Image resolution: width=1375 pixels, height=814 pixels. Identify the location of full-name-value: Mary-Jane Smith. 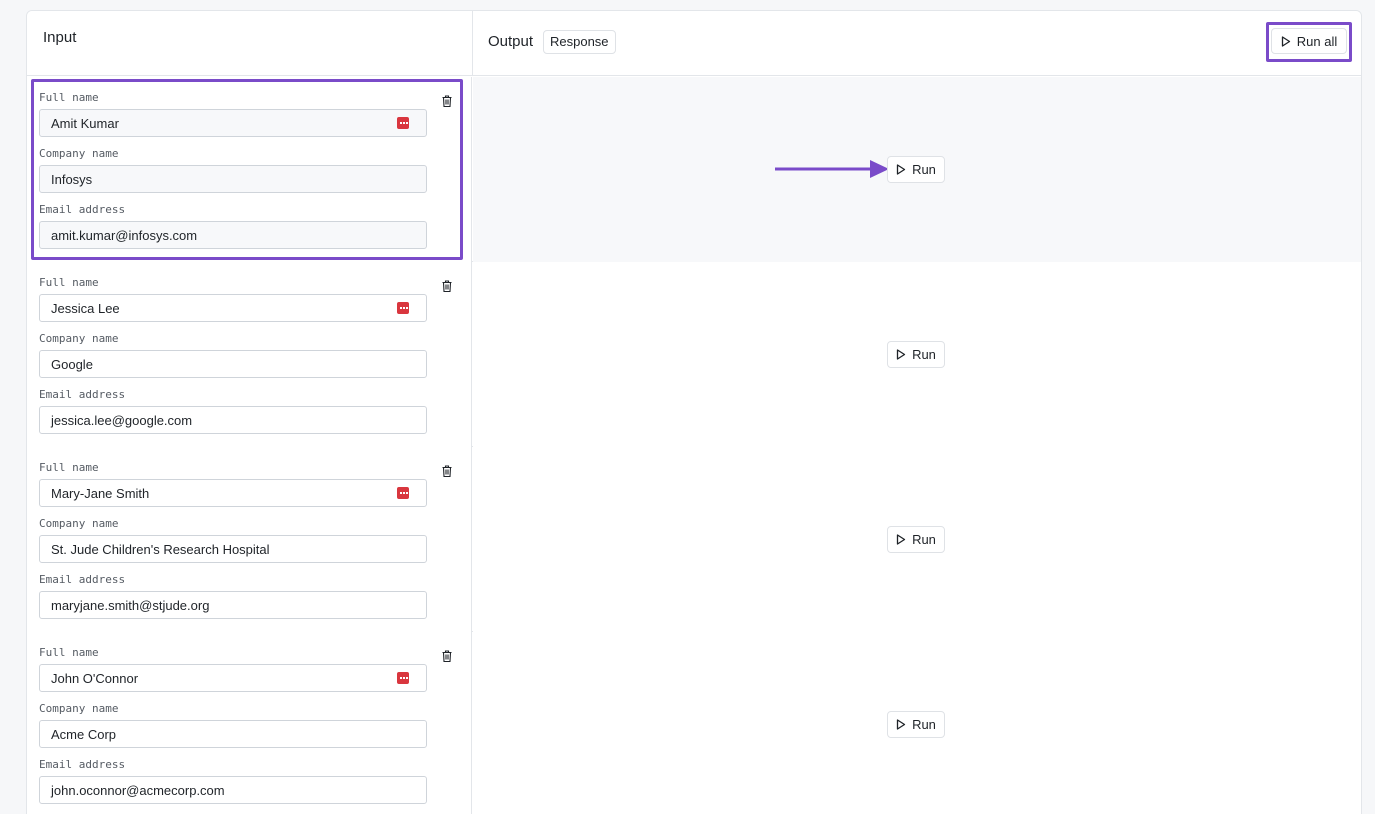
(100, 493).